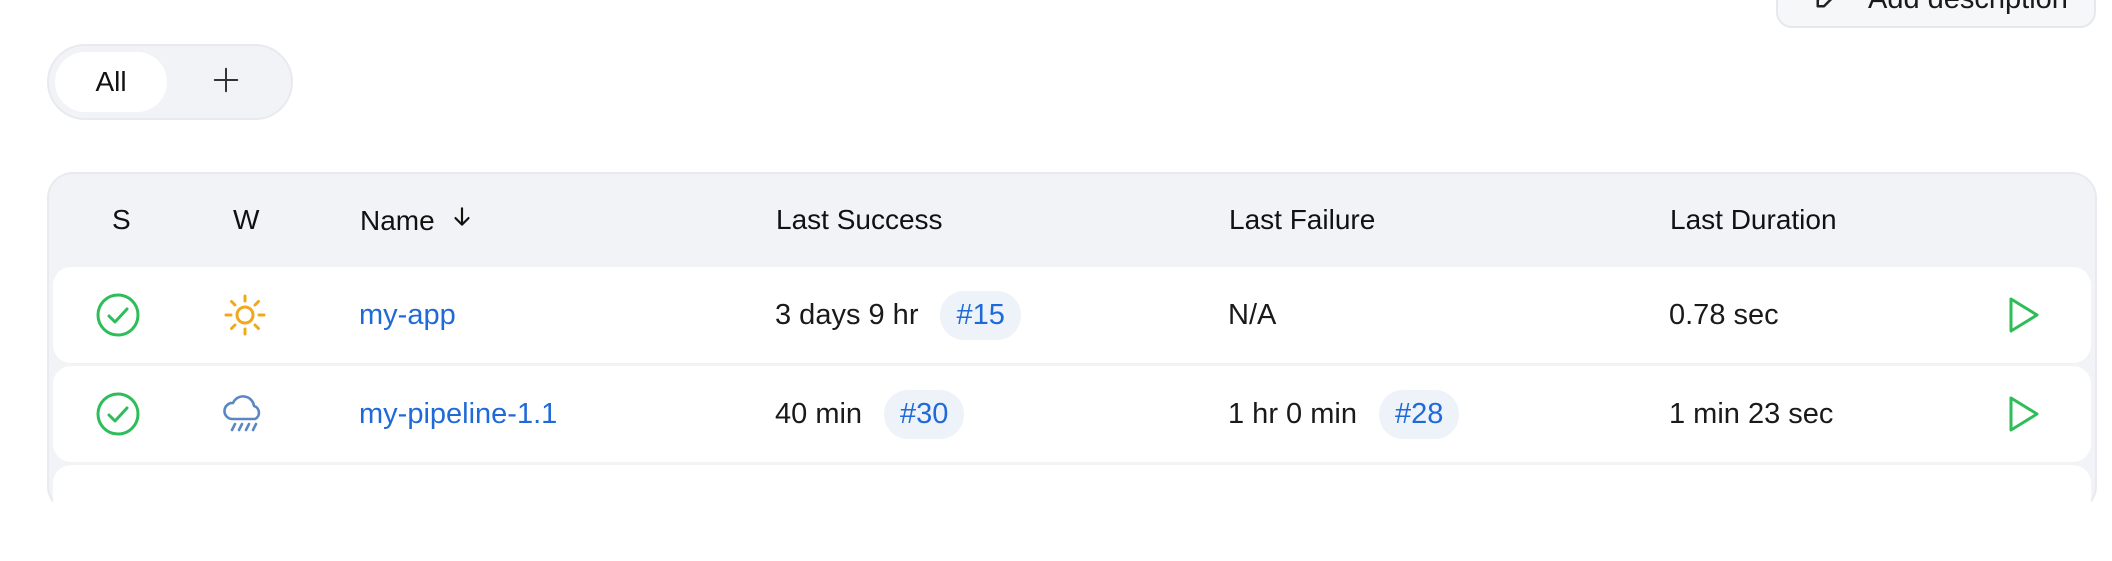  I want to click on last-failure-cell: 1 hr 0 min #28, so click(1344, 414).